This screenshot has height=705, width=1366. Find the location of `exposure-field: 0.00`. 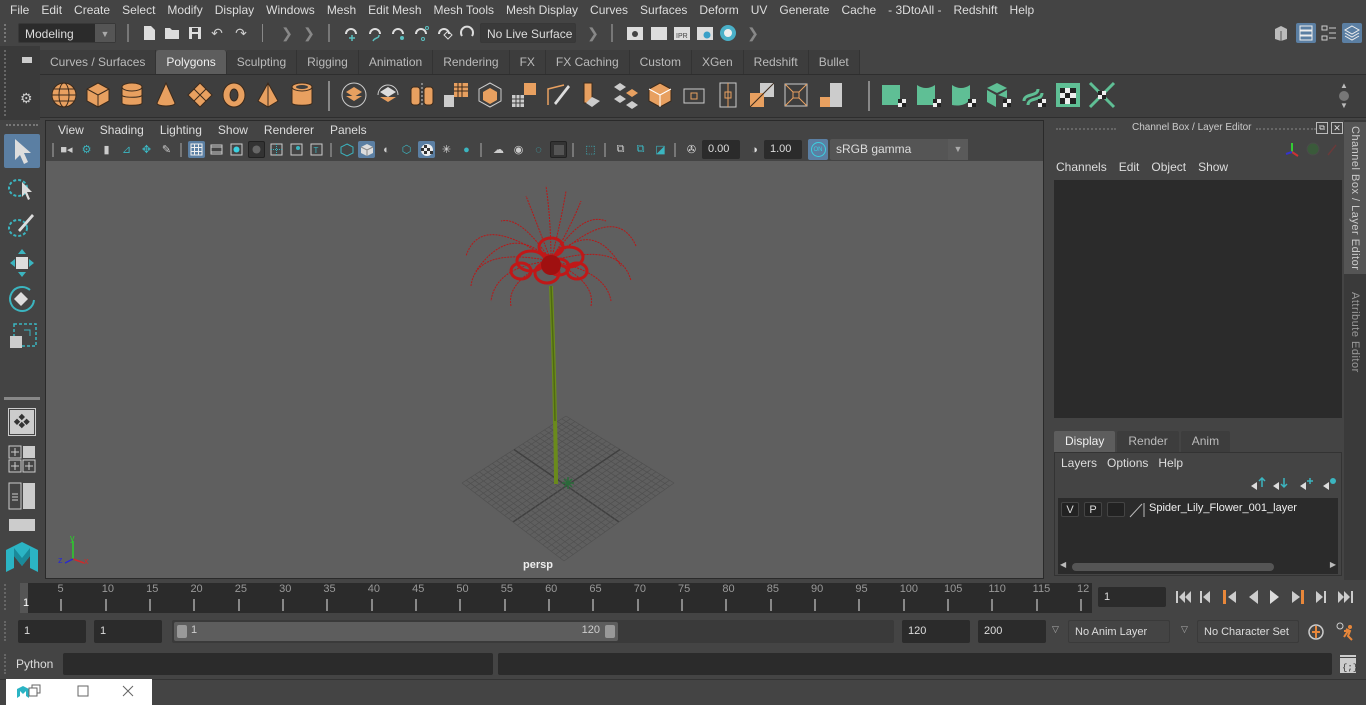

exposure-field: 0.00 is located at coordinates (721, 149).